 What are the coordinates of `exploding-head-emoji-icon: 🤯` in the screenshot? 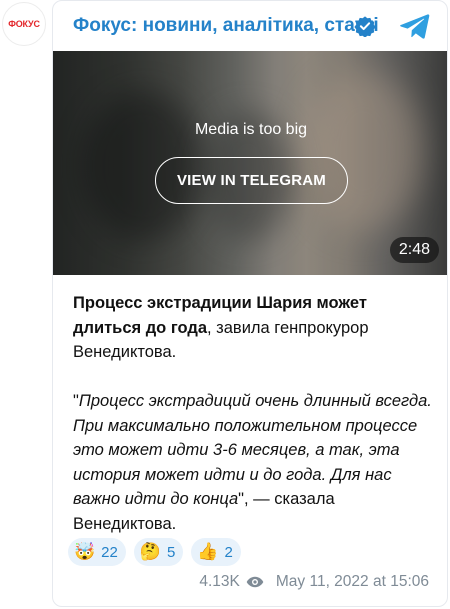 It's located at (85, 551).